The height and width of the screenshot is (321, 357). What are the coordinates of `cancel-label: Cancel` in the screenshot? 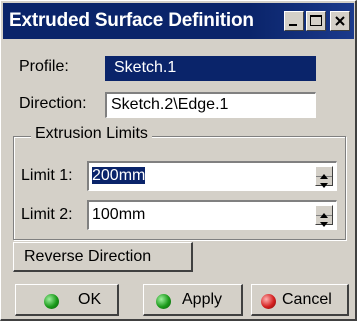 It's located at (307, 299).